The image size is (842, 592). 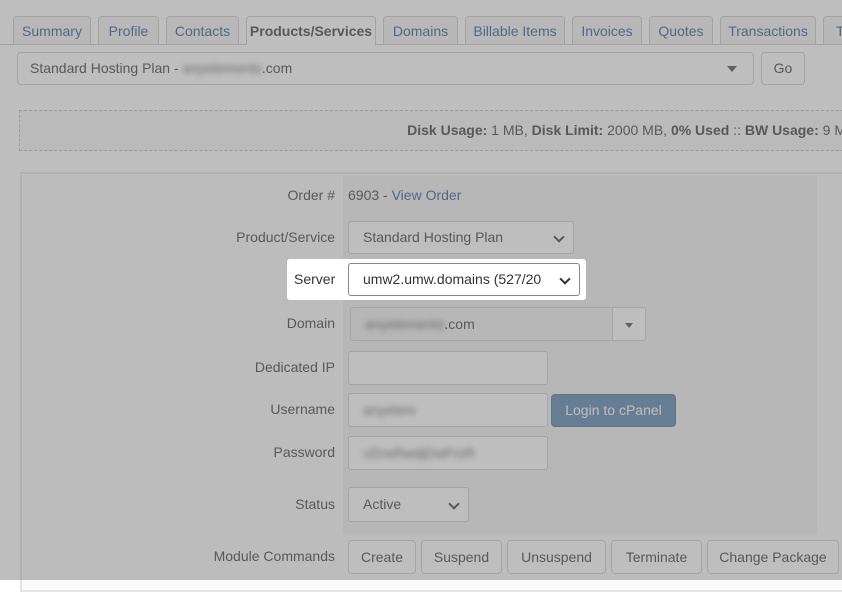 What do you see at coordinates (370, 195) in the screenshot?
I see `order-number: 6903 -` at bounding box center [370, 195].